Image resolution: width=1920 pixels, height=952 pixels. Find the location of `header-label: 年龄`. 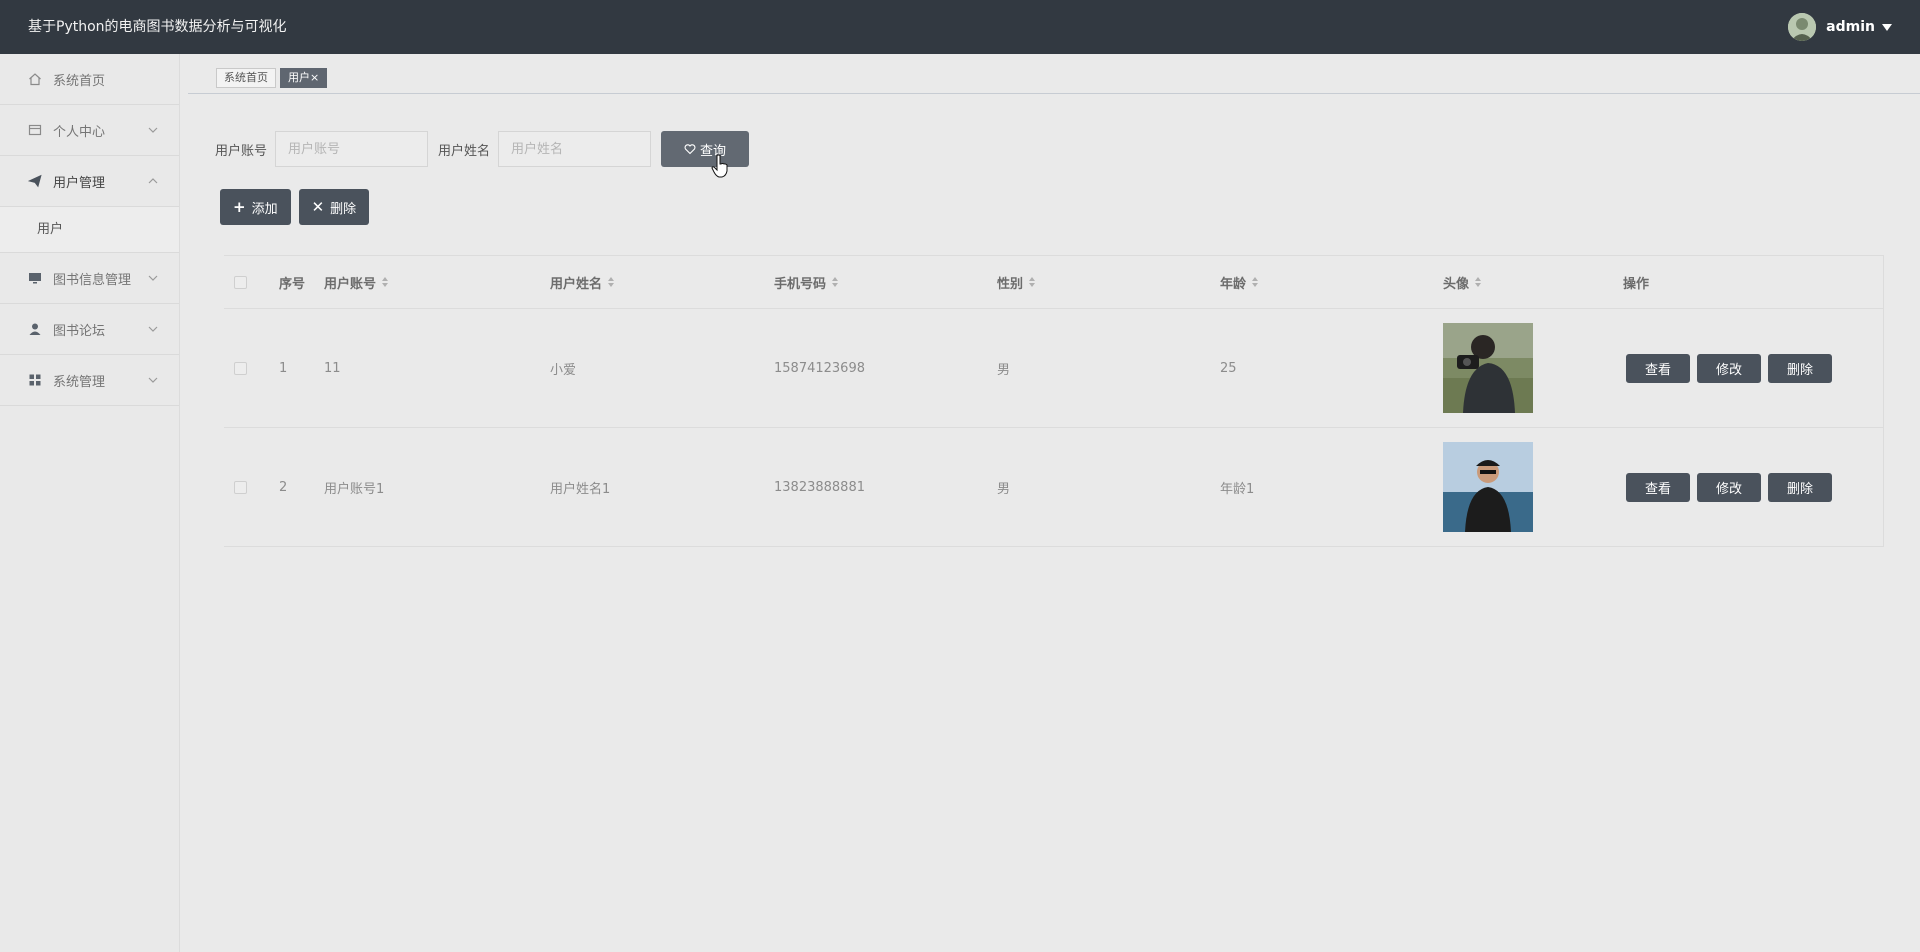

header-label: 年龄 is located at coordinates (1233, 284).